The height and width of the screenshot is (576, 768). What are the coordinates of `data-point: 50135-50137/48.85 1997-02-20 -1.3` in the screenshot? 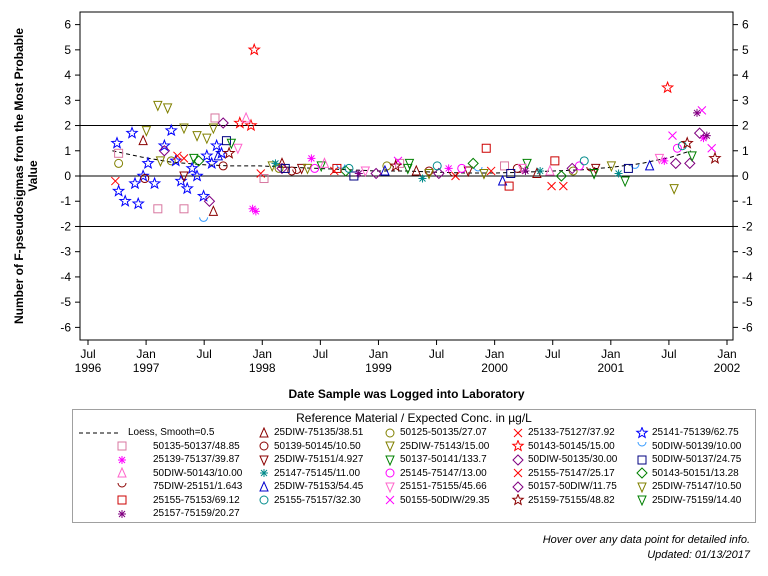 It's located at (158, 209).